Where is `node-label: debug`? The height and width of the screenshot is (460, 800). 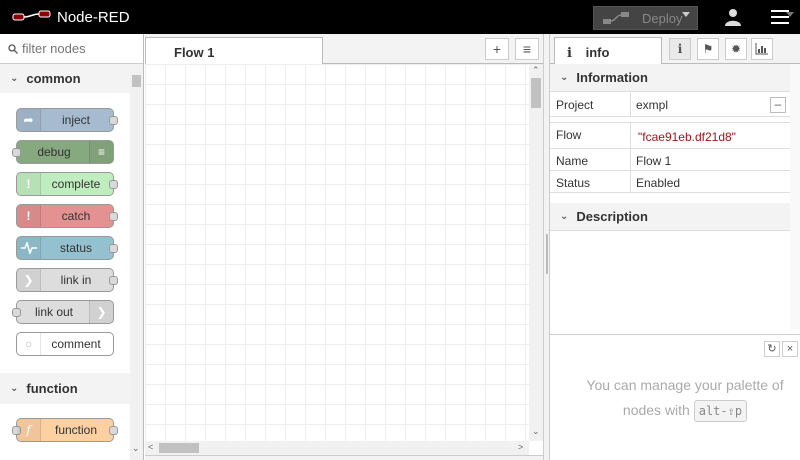 node-label: debug is located at coordinates (54, 152).